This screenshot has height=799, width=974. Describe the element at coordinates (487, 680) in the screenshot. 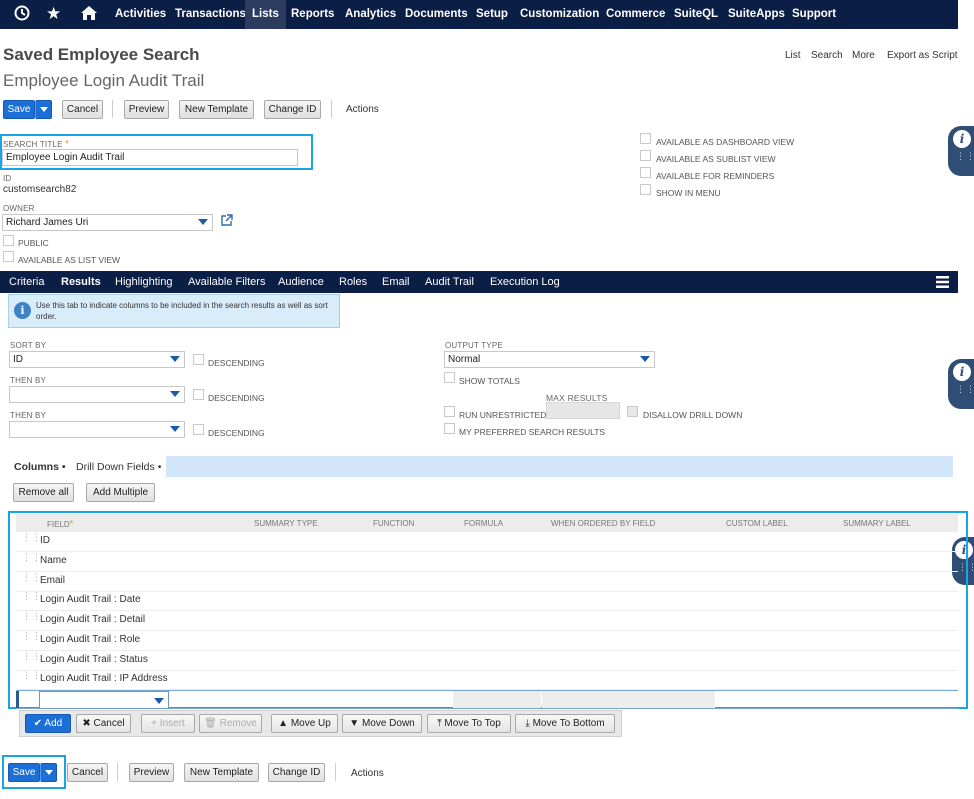

I see `table-row: ⋮⋮ Login Audit Trail : IP Address` at that location.